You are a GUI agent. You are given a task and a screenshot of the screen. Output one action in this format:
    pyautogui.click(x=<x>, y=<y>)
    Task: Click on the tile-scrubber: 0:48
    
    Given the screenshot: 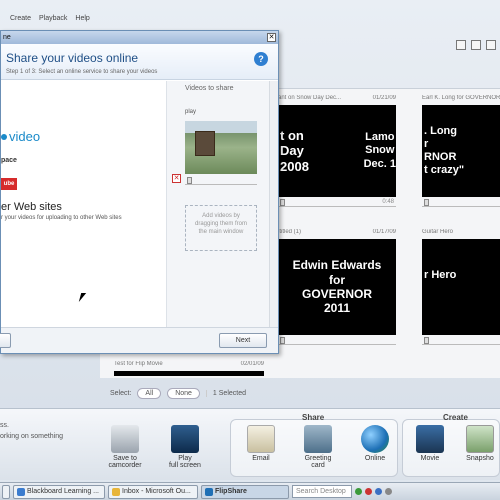 What is the action you would take?
    pyautogui.click(x=373, y=203)
    